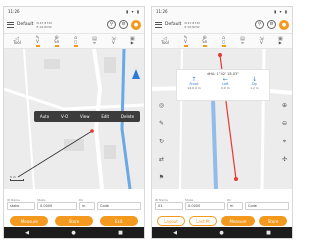 The image size is (320, 243). Describe the element at coordinates (284, 141) in the screenshot. I see `fit-icon: ⌖` at that location.